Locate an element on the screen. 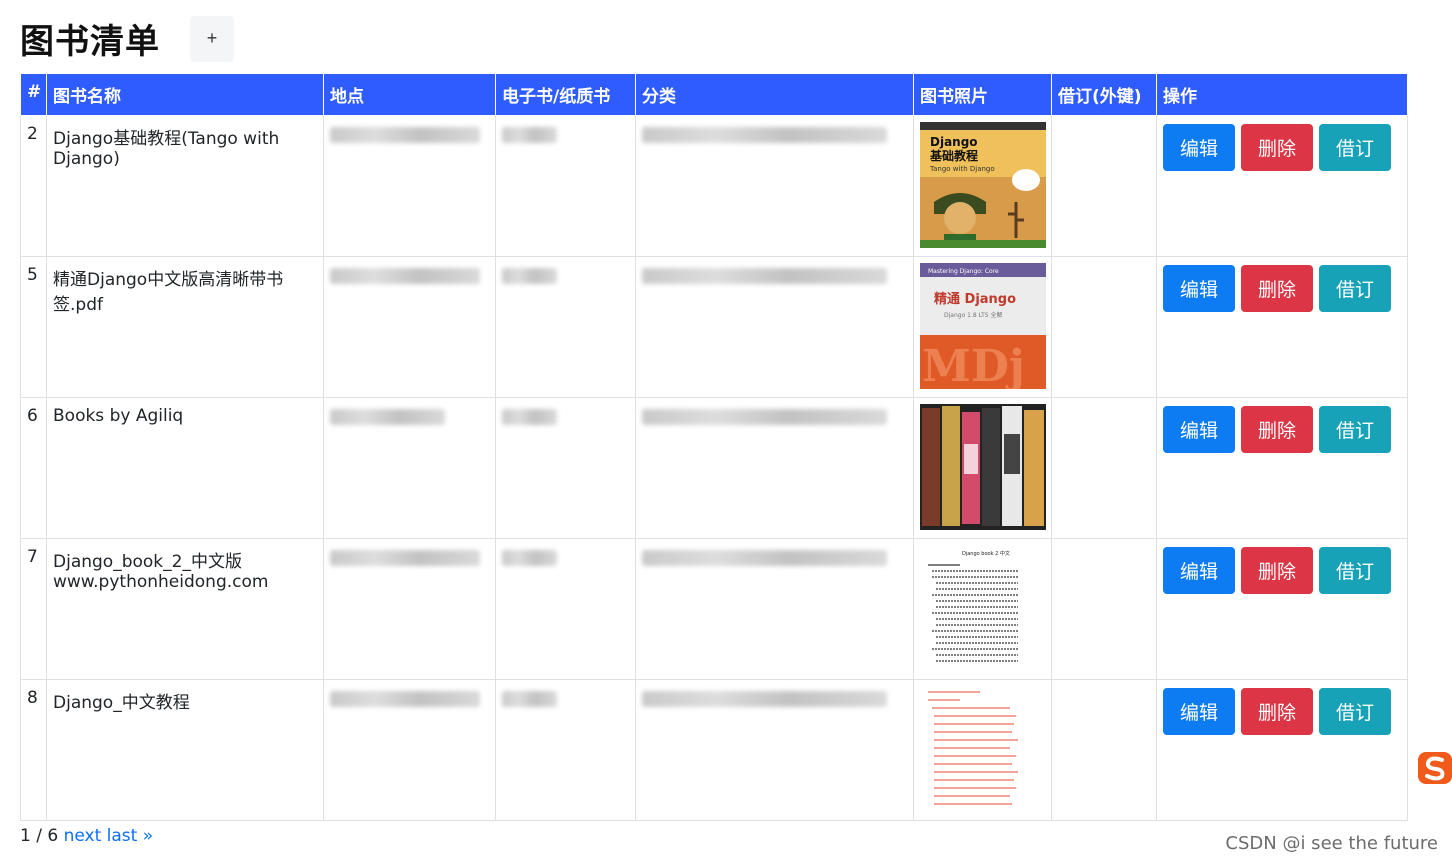  table-header-row: # 图书名称 地点 电子书/纸质书 分类 图书照片 借订(外键) 操作 is located at coordinates (714, 94).